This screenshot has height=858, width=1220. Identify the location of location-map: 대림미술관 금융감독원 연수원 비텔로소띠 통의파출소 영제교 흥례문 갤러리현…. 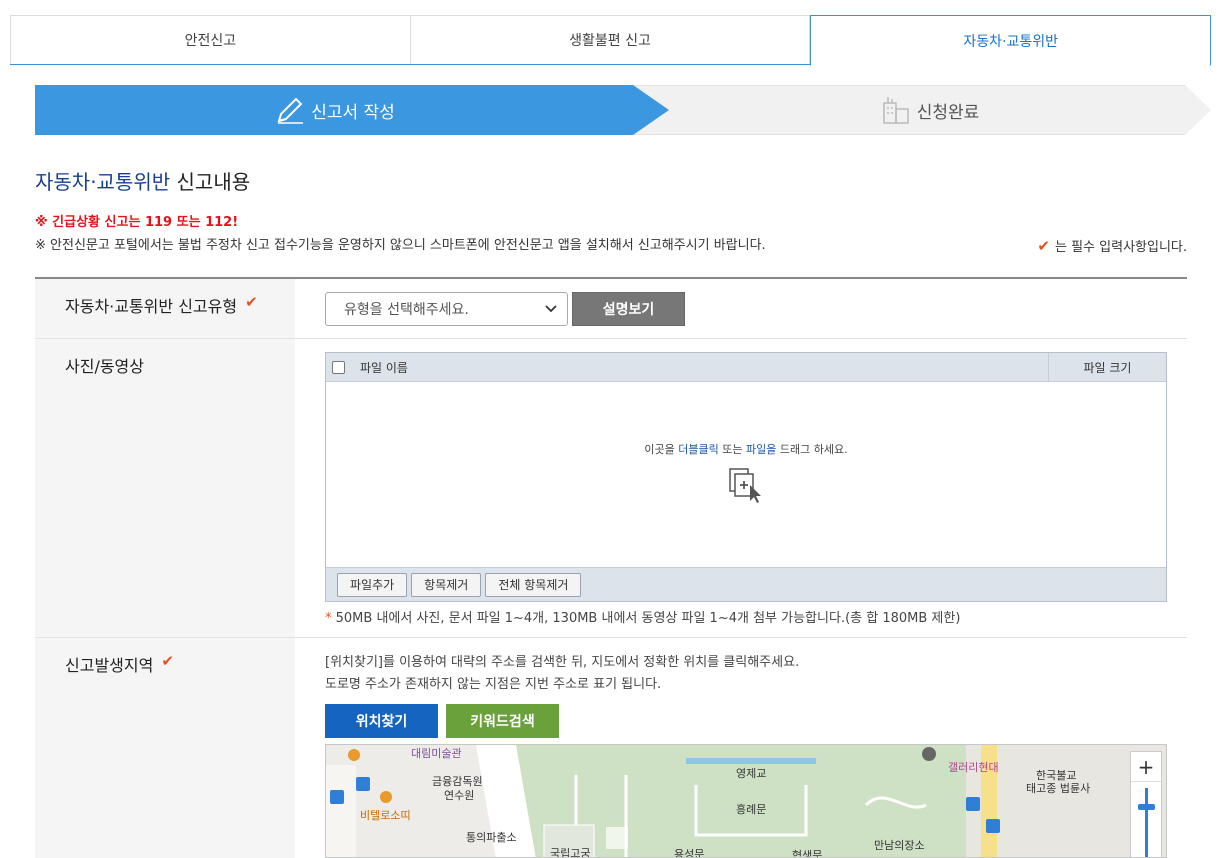
(746, 801).